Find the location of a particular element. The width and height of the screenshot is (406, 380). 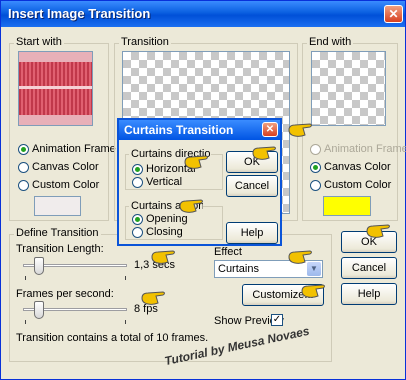

start-option-animation-frame: Animation Frame is located at coordinates (74, 149).